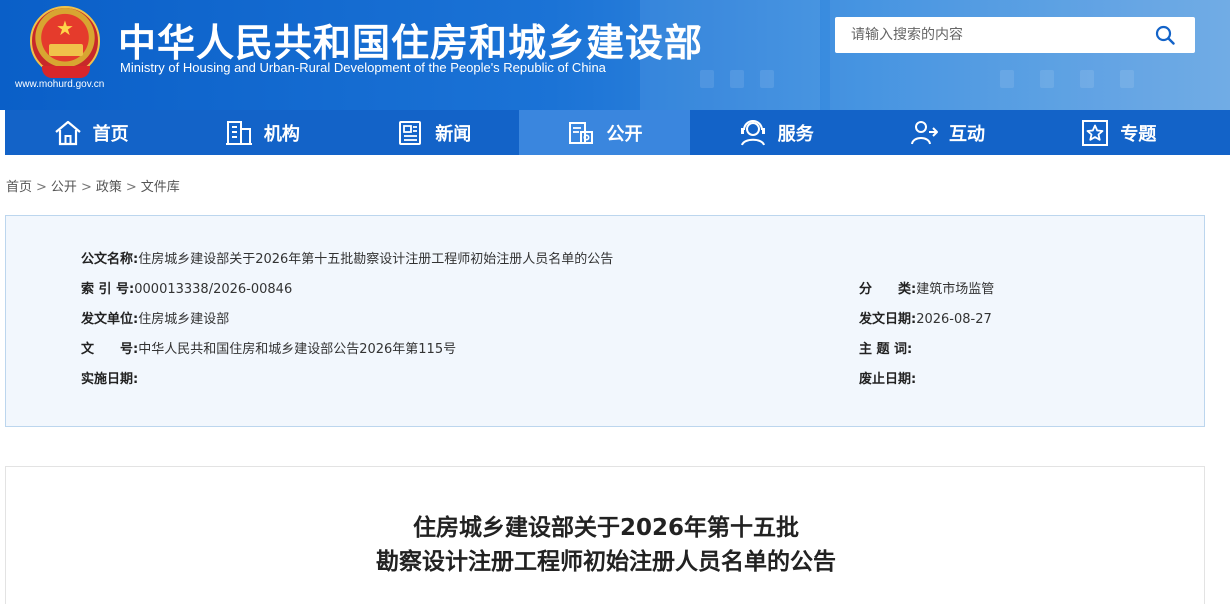  I want to click on info-issue-date: 发文日期:2026-08-27, so click(925, 317).